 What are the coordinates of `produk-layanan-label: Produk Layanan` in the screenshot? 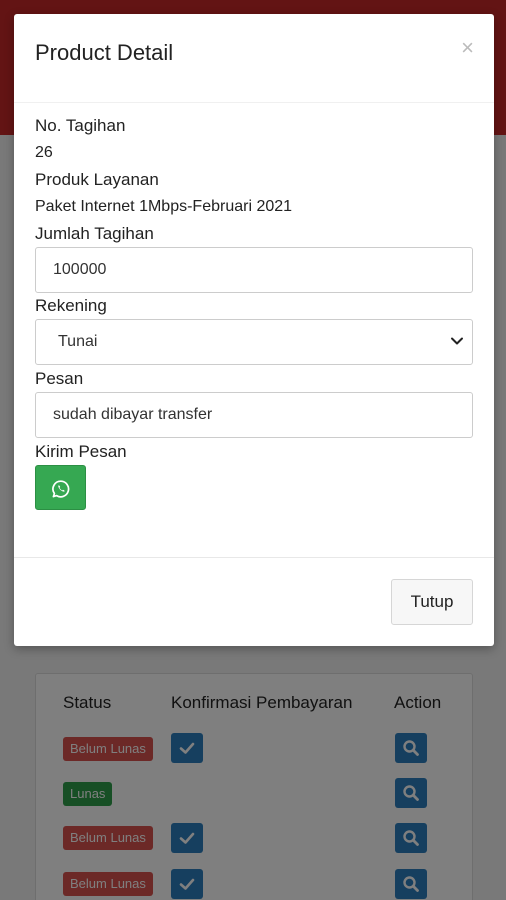 It's located at (97, 179).